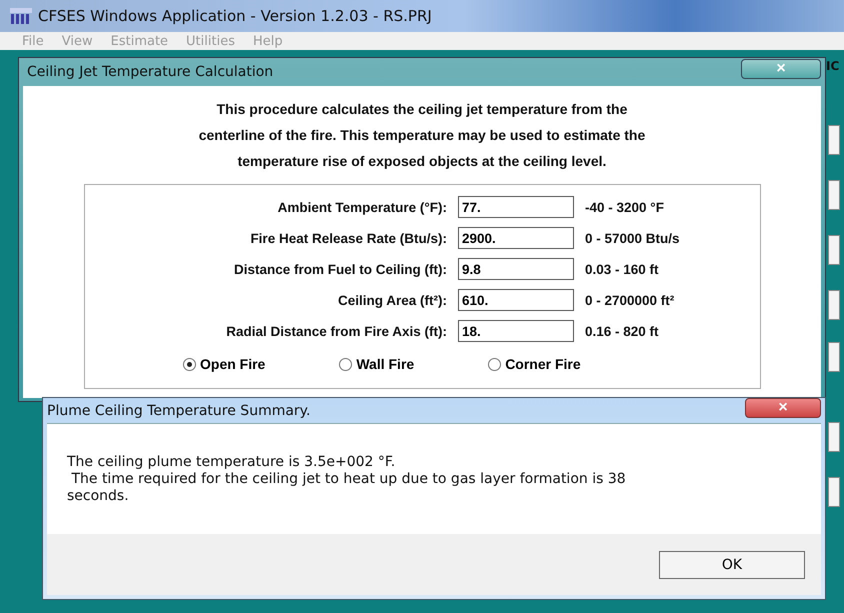  I want to click on input-field: 18., so click(516, 331).